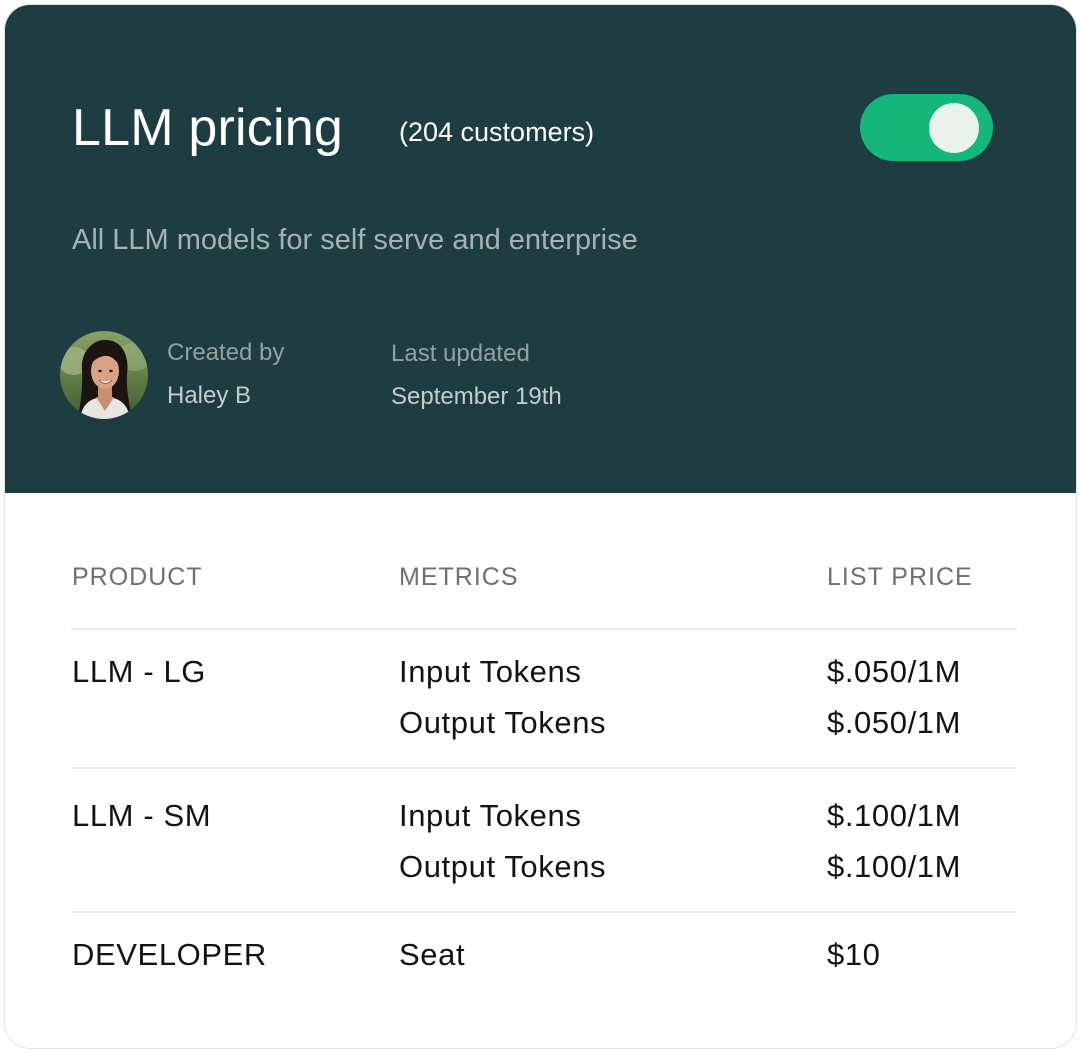 This screenshot has width=1080, height=1053. Describe the element at coordinates (459, 577) in the screenshot. I see `column-header-metrics: METRICS` at that location.